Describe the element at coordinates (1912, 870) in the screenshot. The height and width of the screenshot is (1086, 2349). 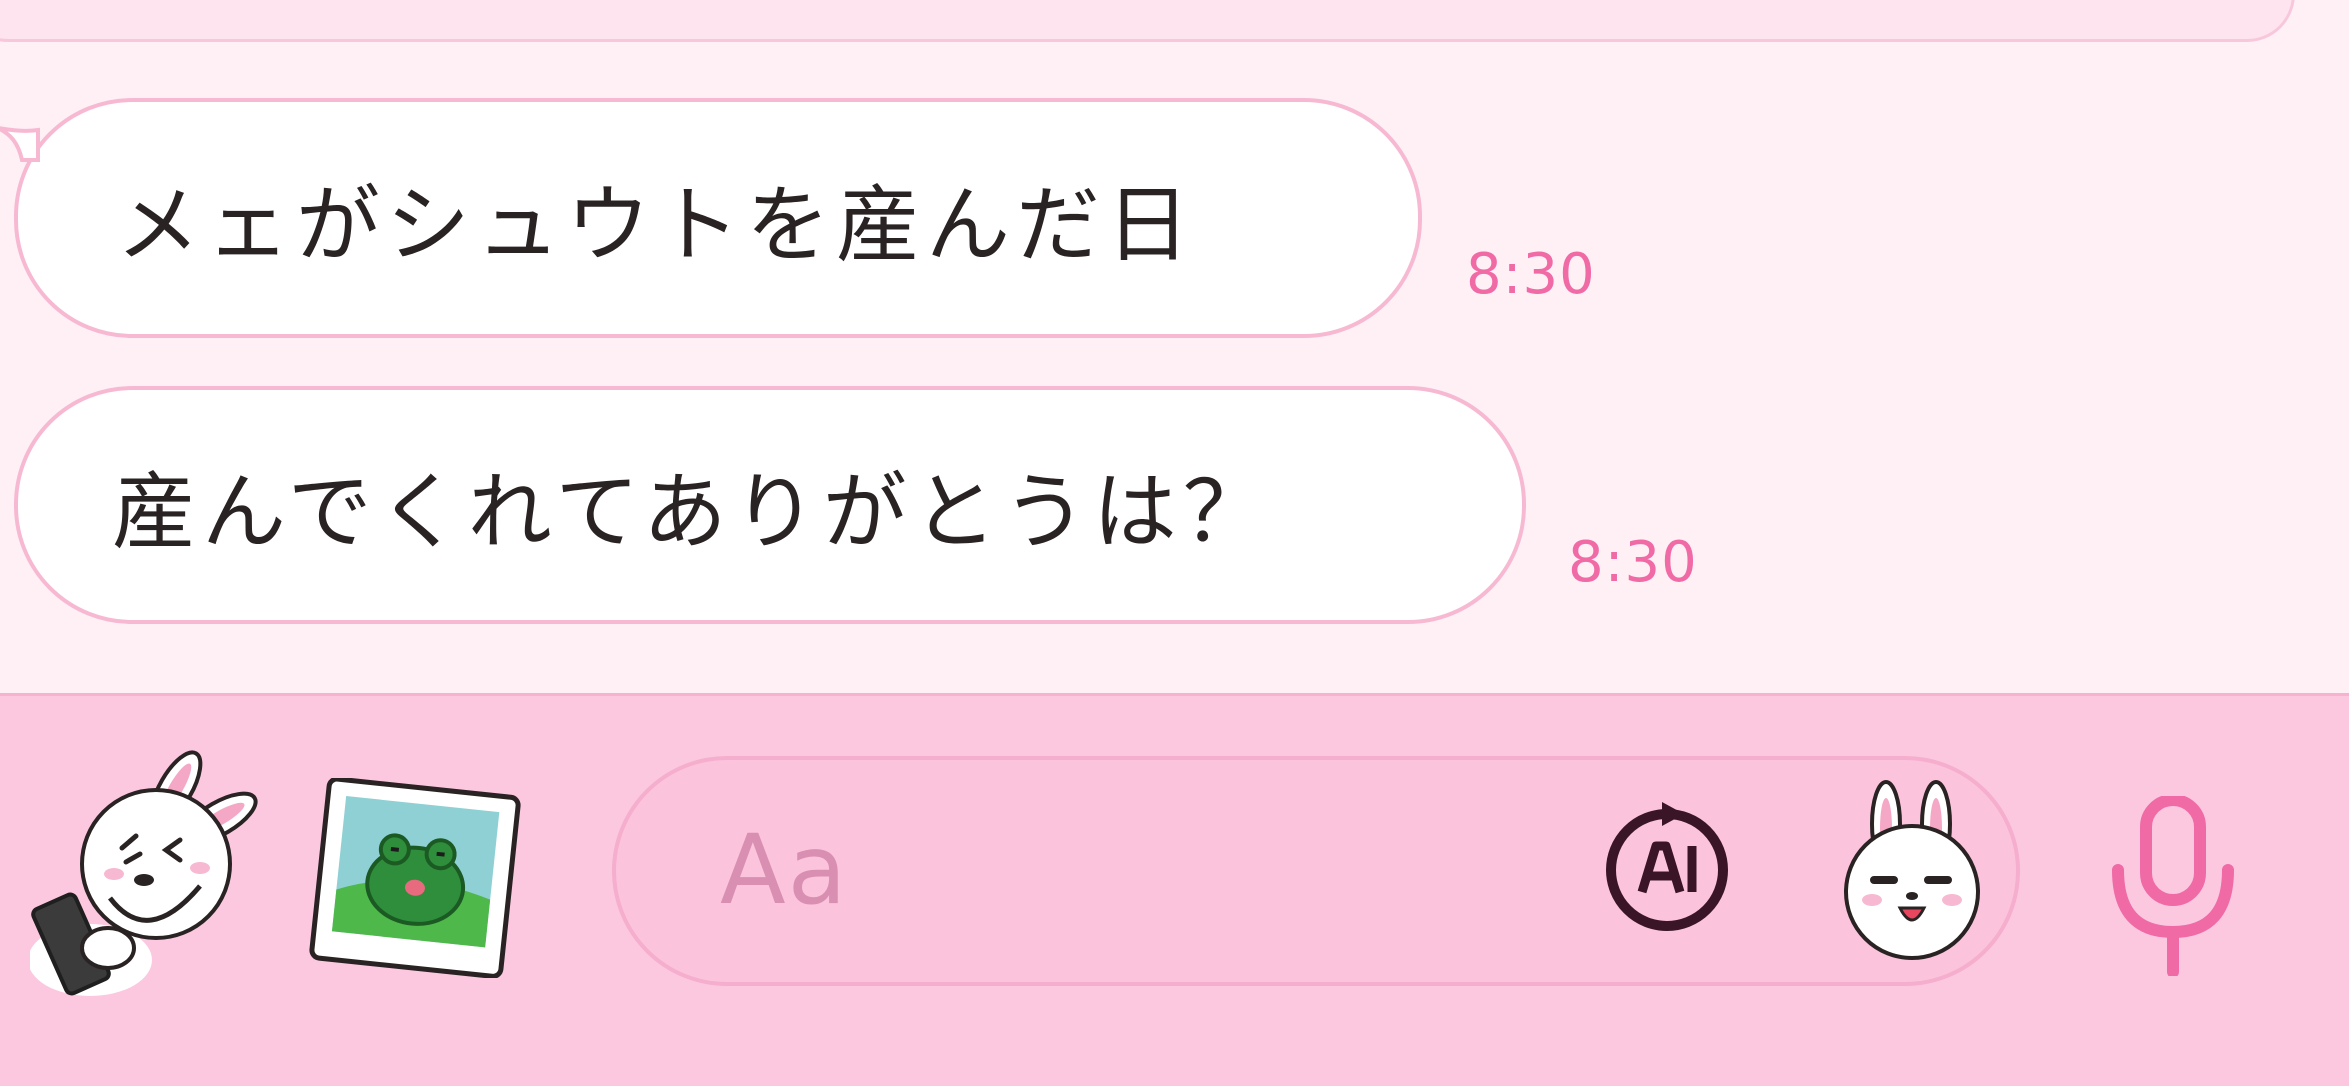
I see `emoji-icon` at that location.